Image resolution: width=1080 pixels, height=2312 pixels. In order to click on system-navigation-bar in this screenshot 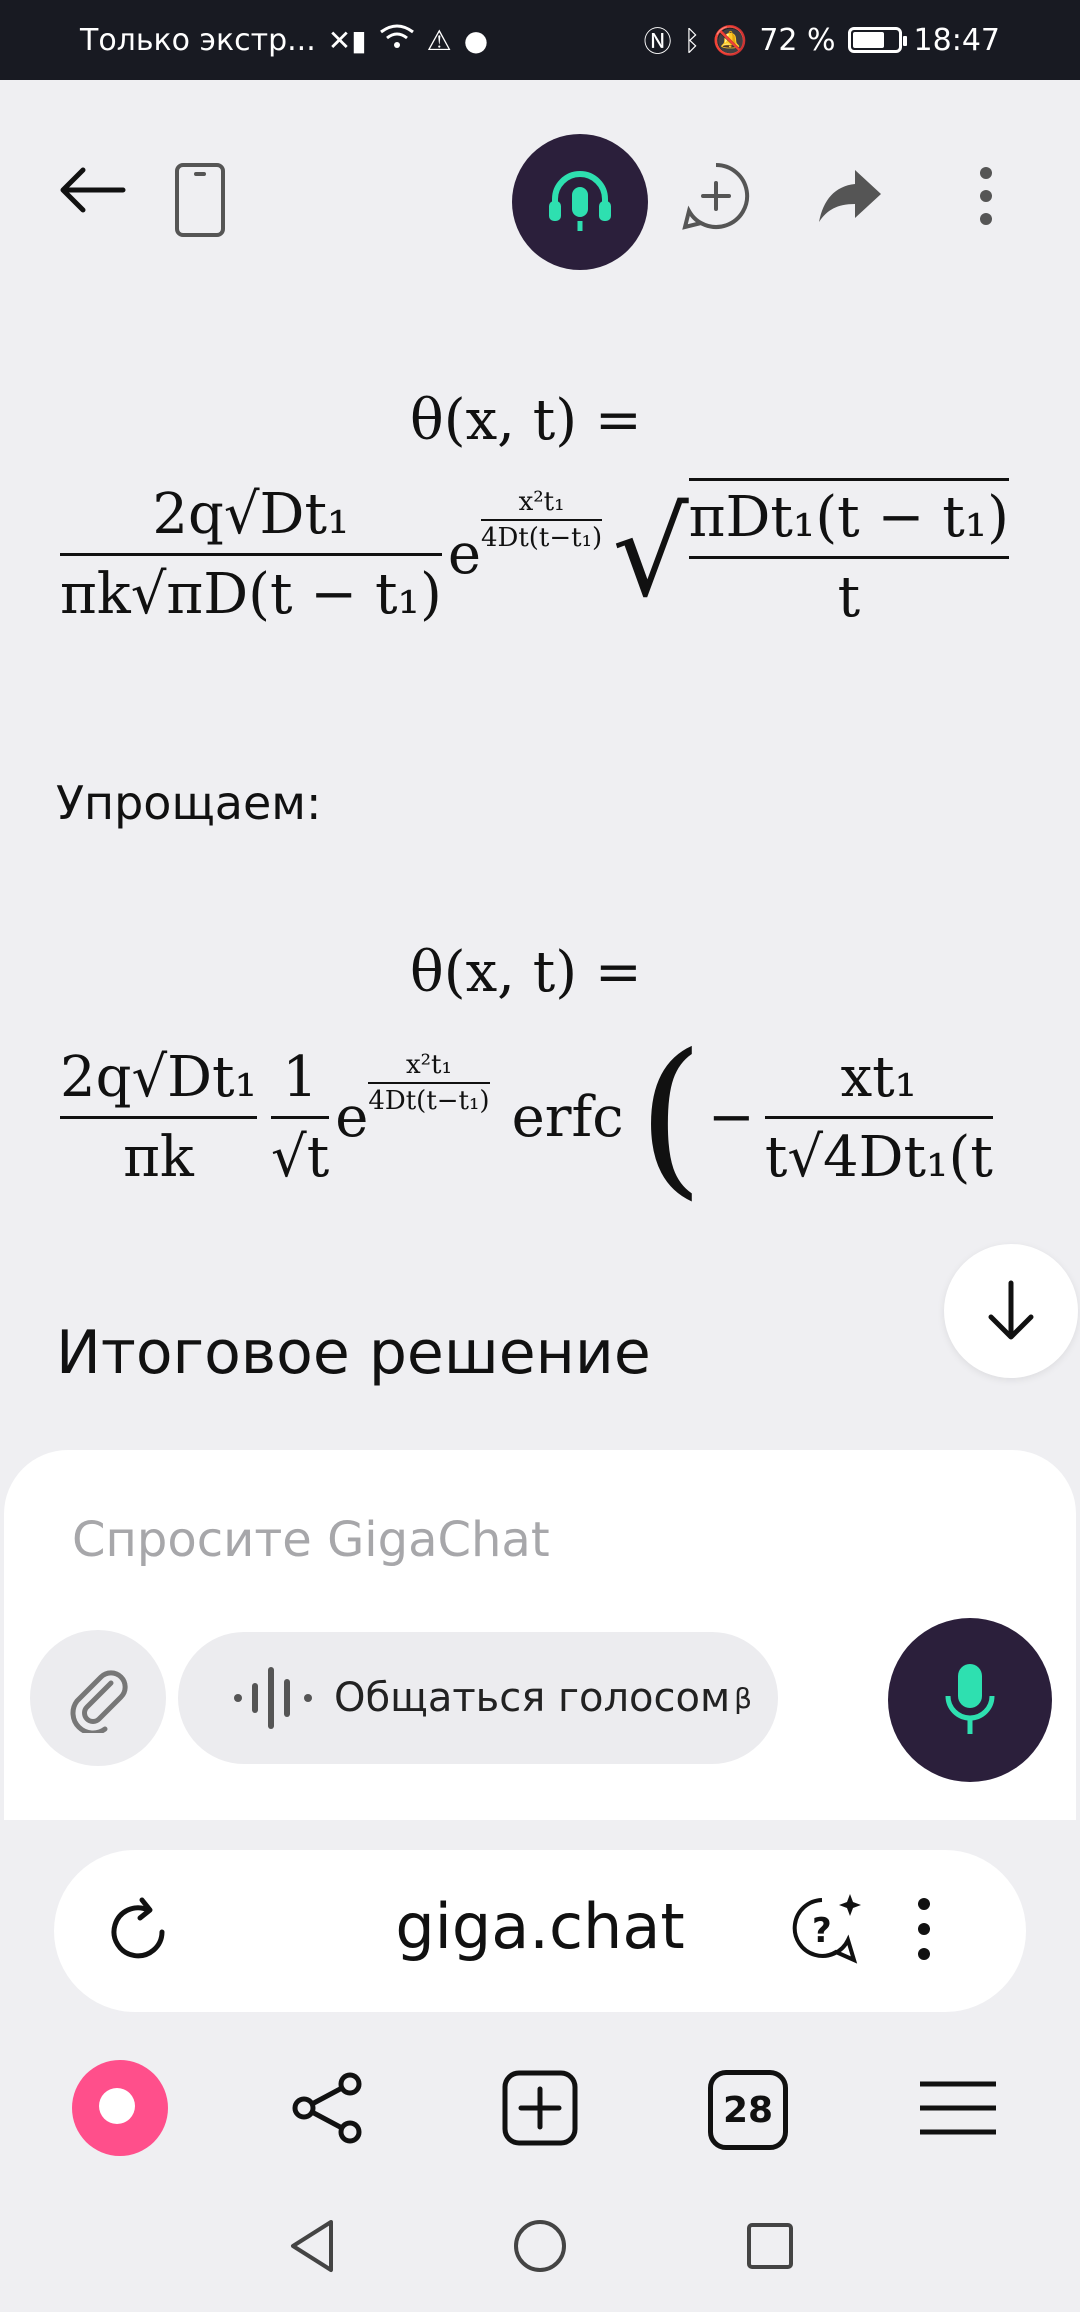, I will do `click(540, 2246)`.